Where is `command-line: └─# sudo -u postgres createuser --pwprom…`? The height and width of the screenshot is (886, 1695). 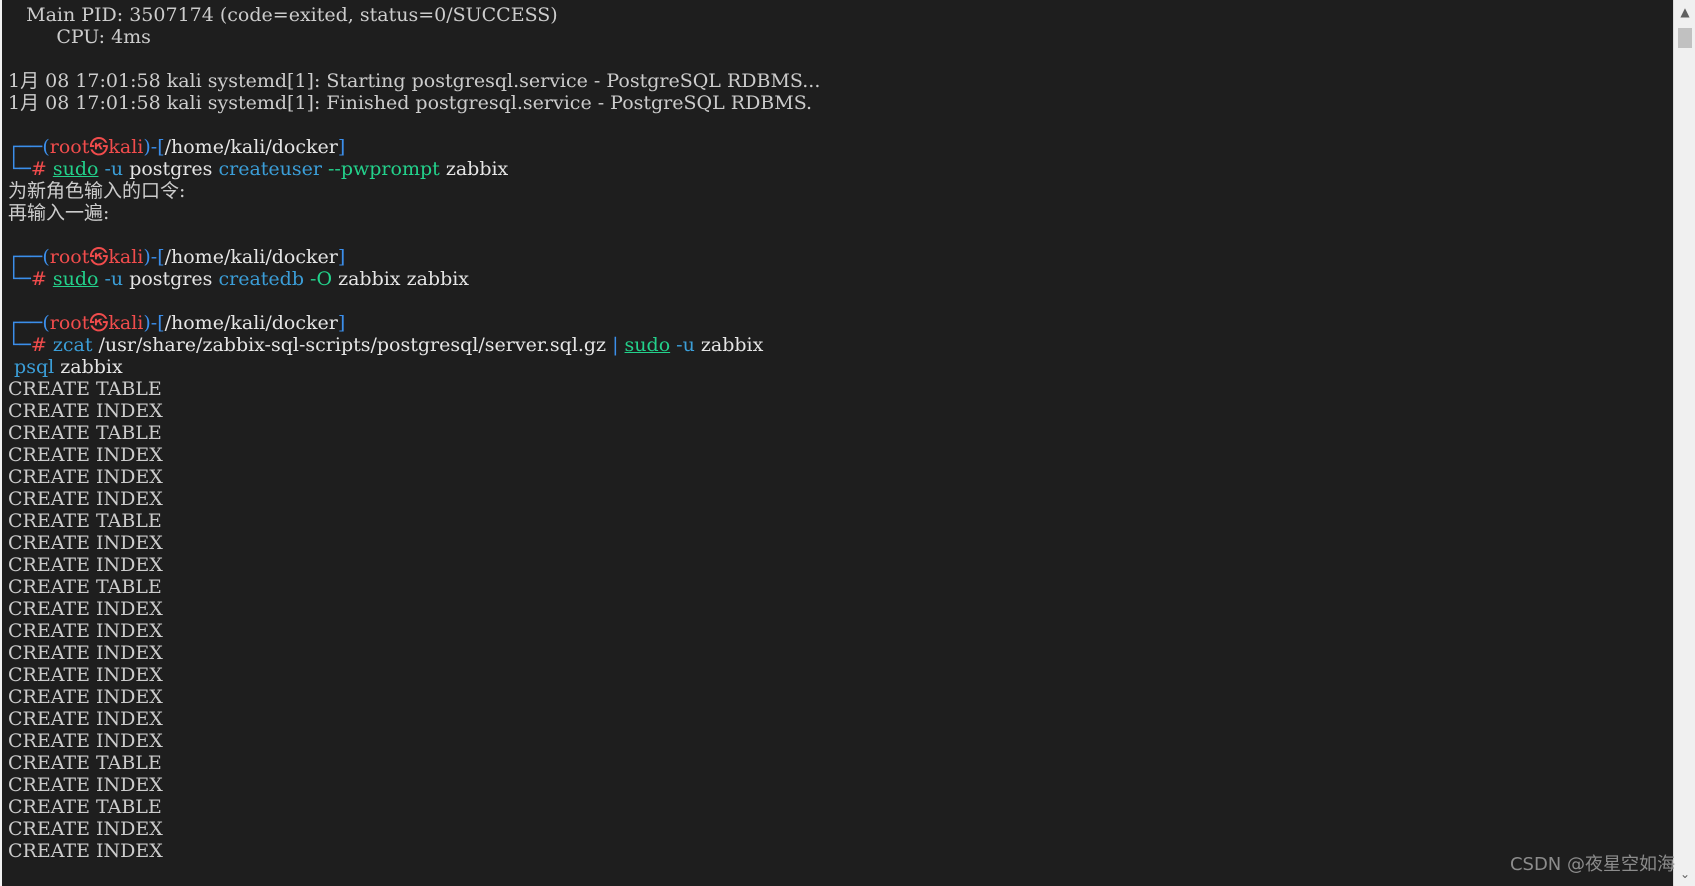 command-line: └─# sudo -u postgres createuser --pwprom… is located at coordinates (414, 169).